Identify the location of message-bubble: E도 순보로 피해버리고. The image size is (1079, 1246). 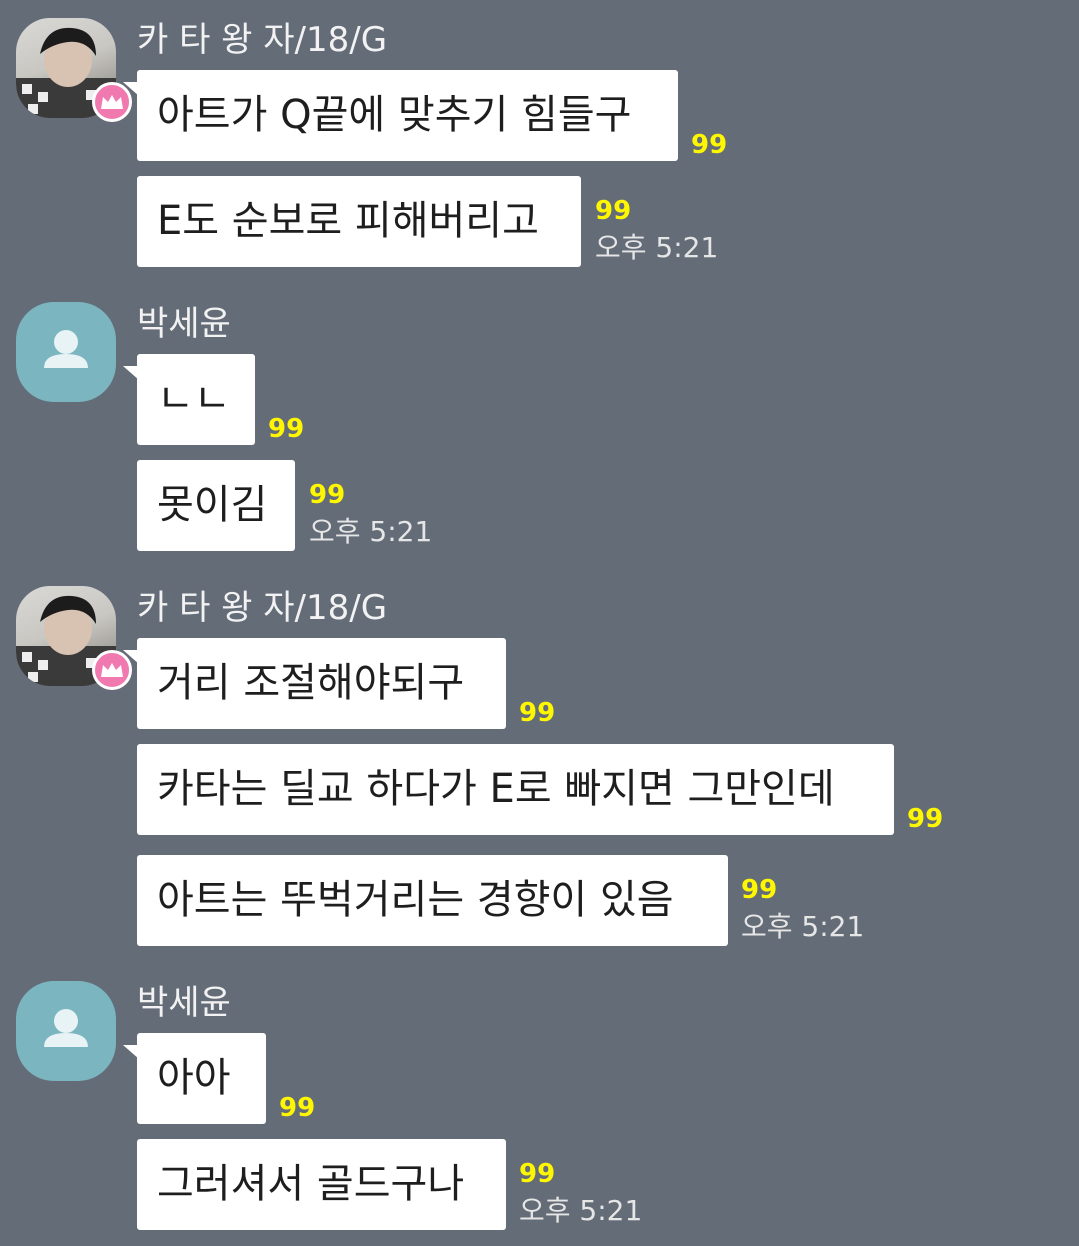
(359, 221).